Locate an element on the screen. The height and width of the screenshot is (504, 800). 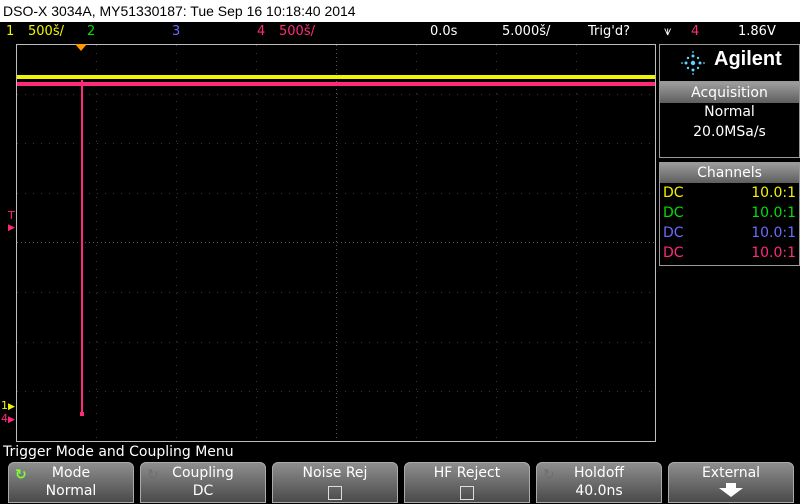
ch4-ground-arrow-icon: ▶ is located at coordinates (11, 420).